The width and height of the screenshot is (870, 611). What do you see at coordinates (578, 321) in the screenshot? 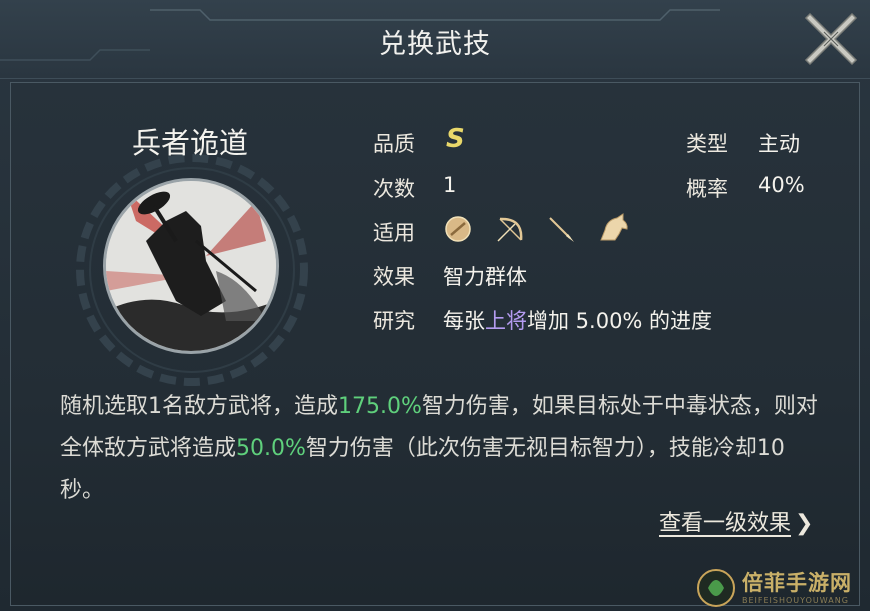
I see `research-value: 每张上将增加 5.00% 的进度` at bounding box center [578, 321].